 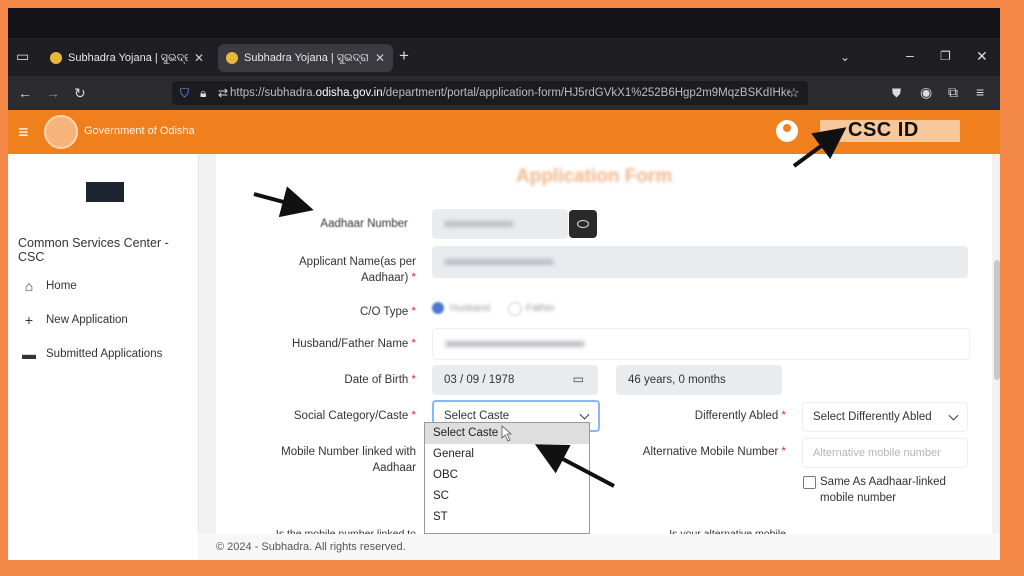 I want to click on arrow-to-csc-id, so click(x=819, y=147).